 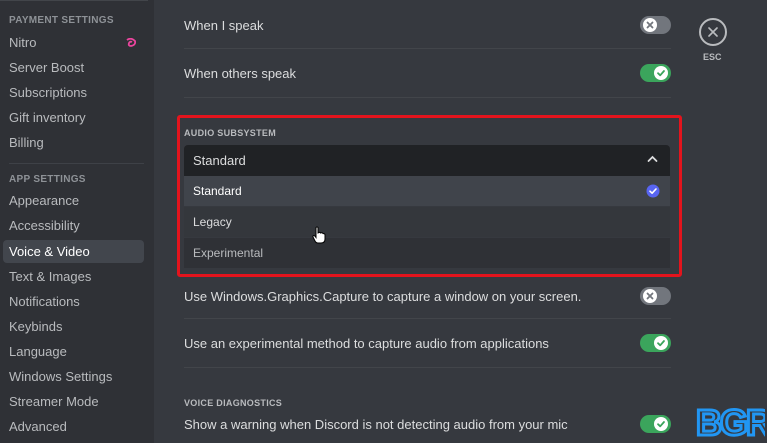 What do you see at coordinates (73, 225) in the screenshot?
I see `sidebar-item-accessibility: Accessibility` at bounding box center [73, 225].